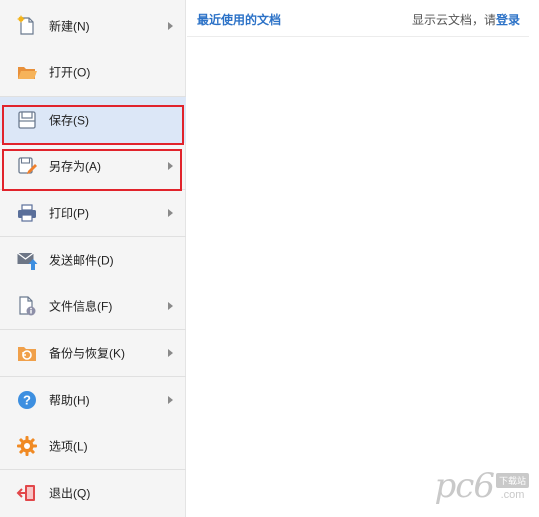  Describe the element at coordinates (93, 446) in the screenshot. I see `menu-item-options: 选项(L)` at that location.